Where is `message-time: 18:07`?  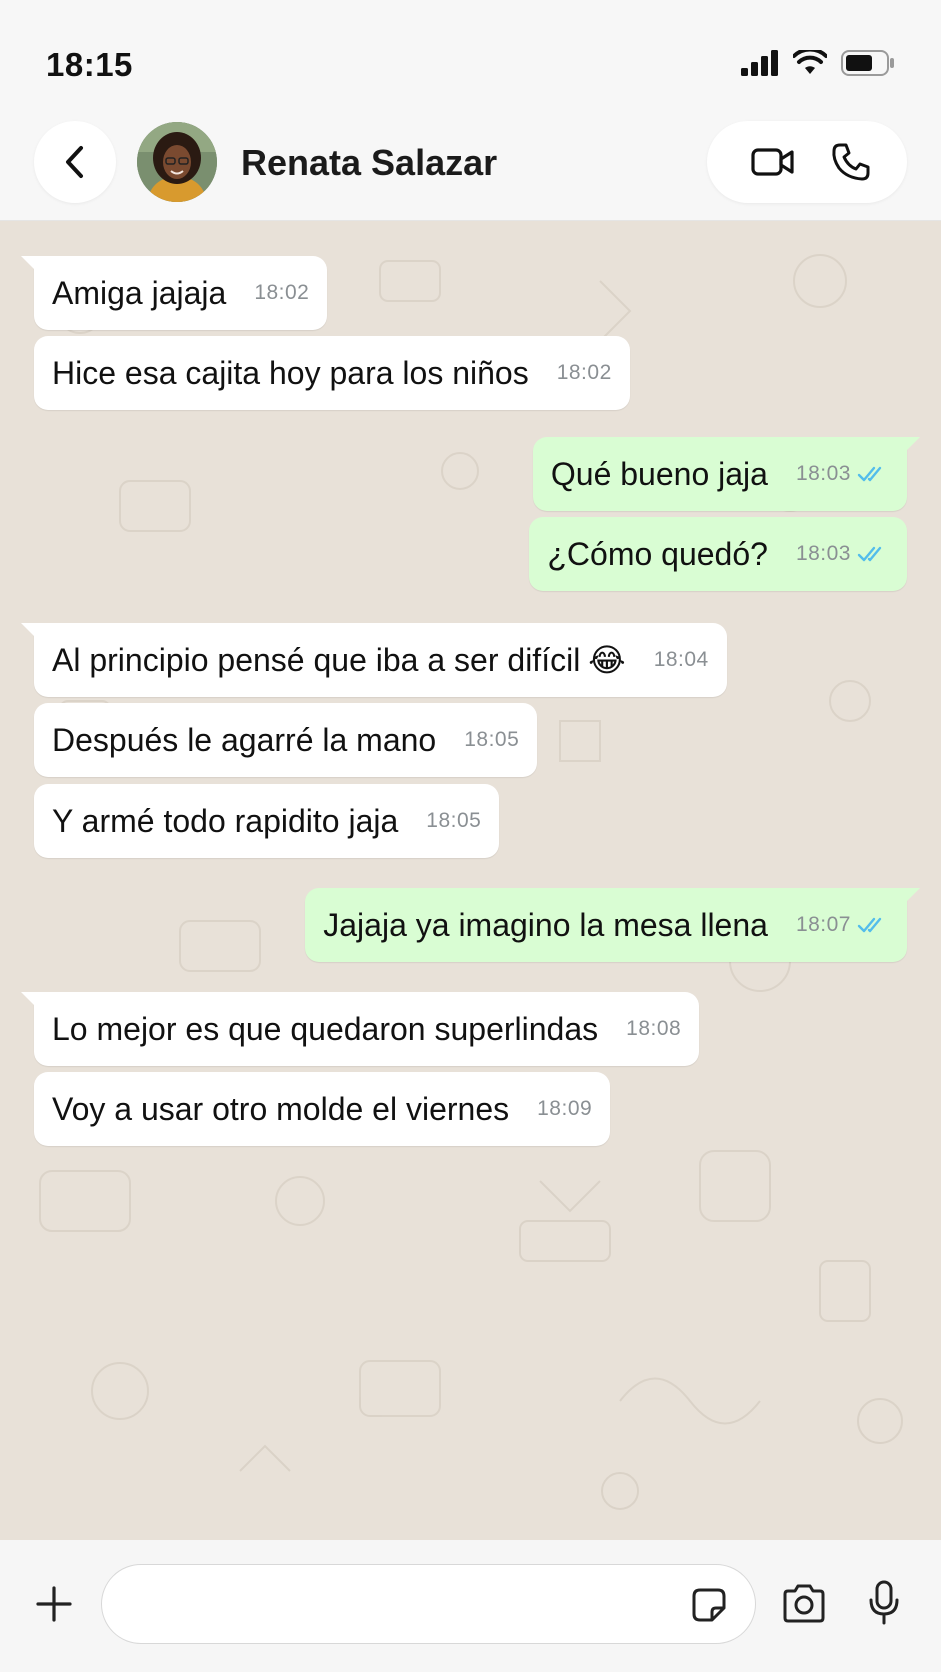
message-time: 18:07 is located at coordinates (823, 924).